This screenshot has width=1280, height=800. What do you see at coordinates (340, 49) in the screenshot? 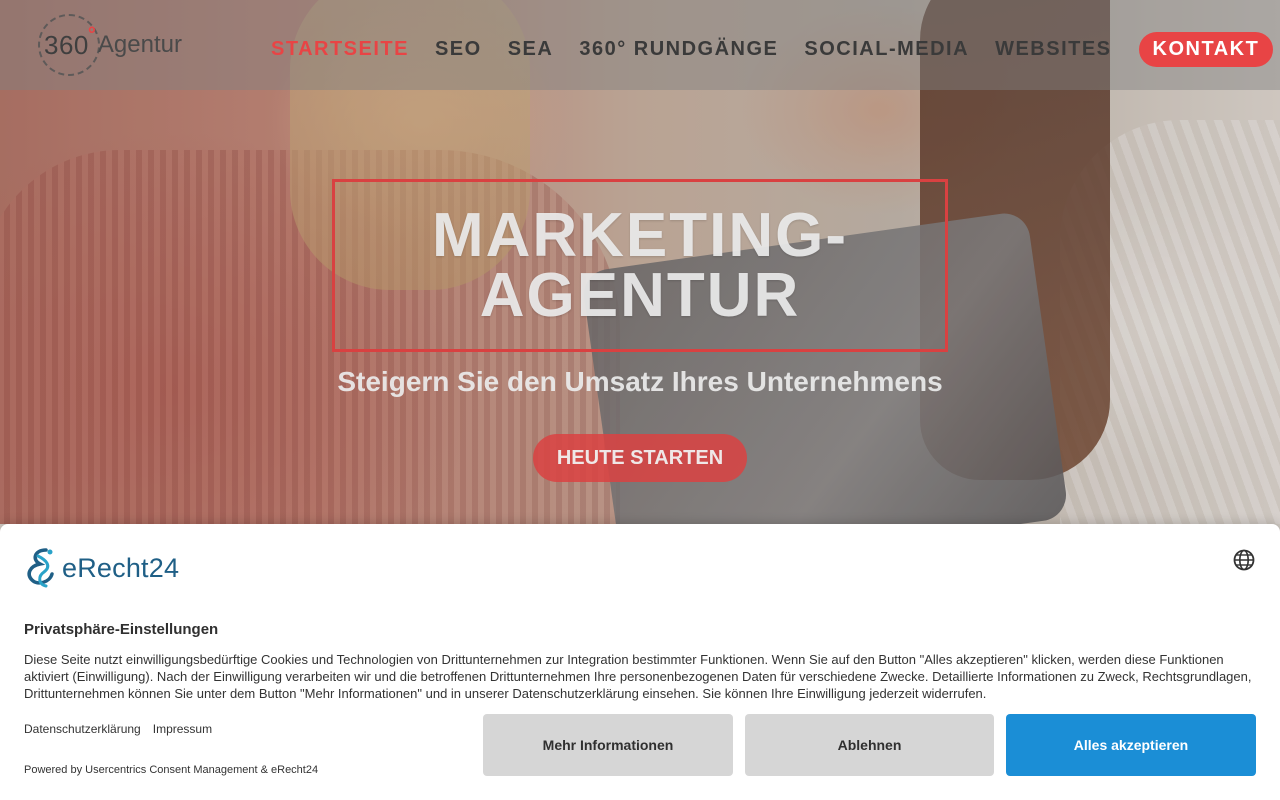
I see `nav-item-startseite: STARTSEITE` at bounding box center [340, 49].